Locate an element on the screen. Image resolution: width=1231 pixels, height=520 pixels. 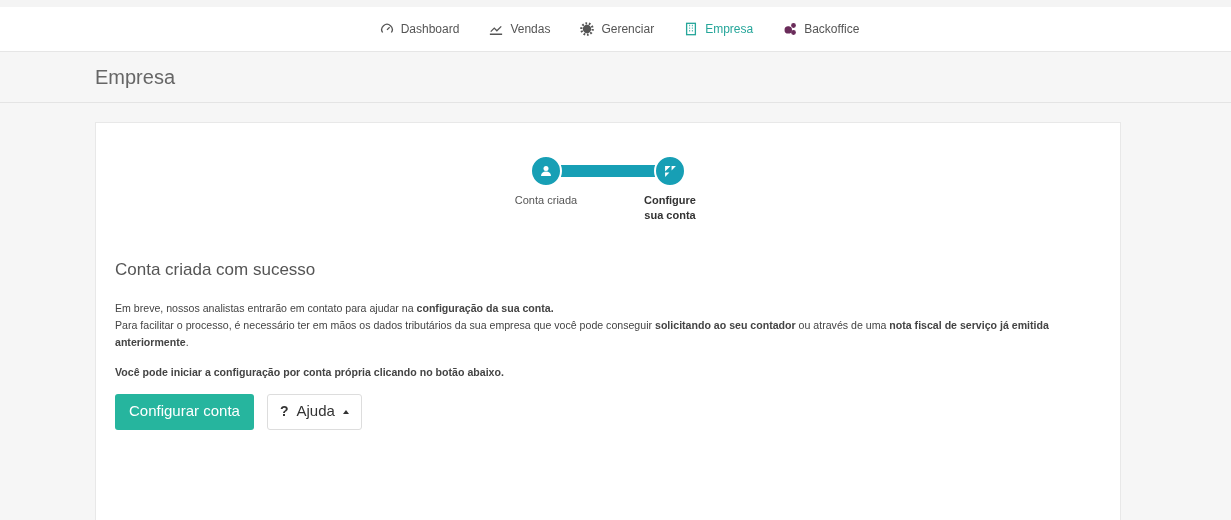
help-button: ? Ajuda is located at coordinates (314, 411).